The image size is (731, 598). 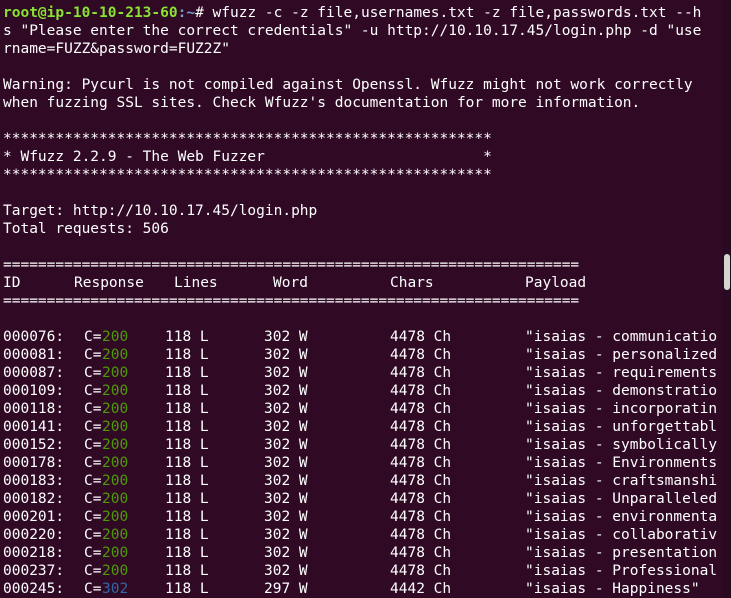 I want to click on header-chars: Chars, so click(x=412, y=283).